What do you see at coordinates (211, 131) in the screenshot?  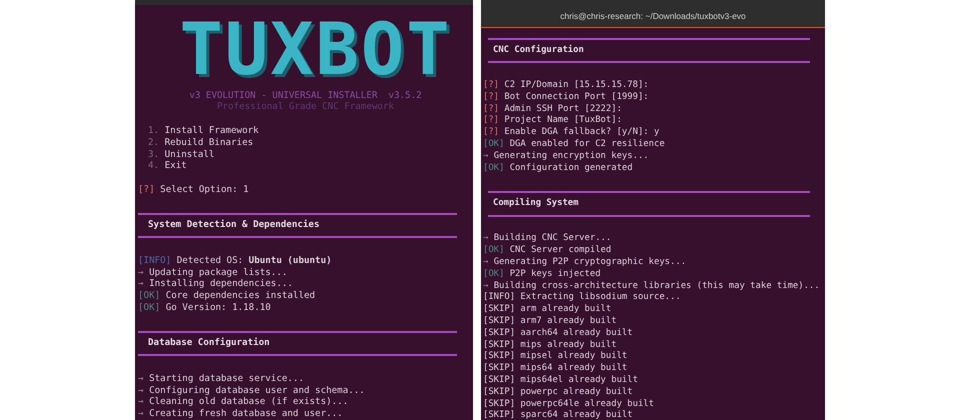 I see `menu-option: Install Framework` at bounding box center [211, 131].